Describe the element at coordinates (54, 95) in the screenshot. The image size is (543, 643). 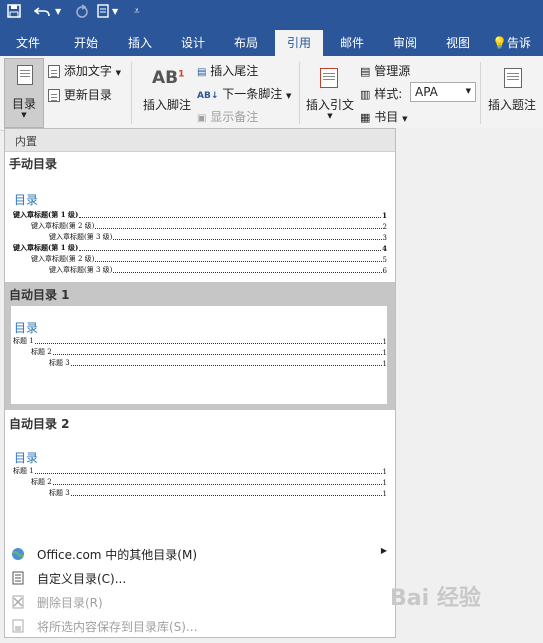
I see `update-toc-icon` at that location.